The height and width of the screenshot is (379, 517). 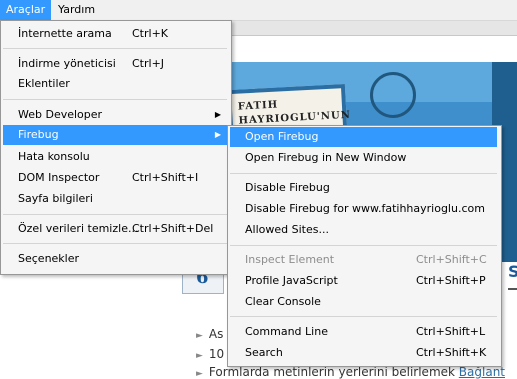 I want to click on menu-item-clear-private-data: Özel verileri temizle... Ctrl+Shift+Del, so click(x=115, y=229).